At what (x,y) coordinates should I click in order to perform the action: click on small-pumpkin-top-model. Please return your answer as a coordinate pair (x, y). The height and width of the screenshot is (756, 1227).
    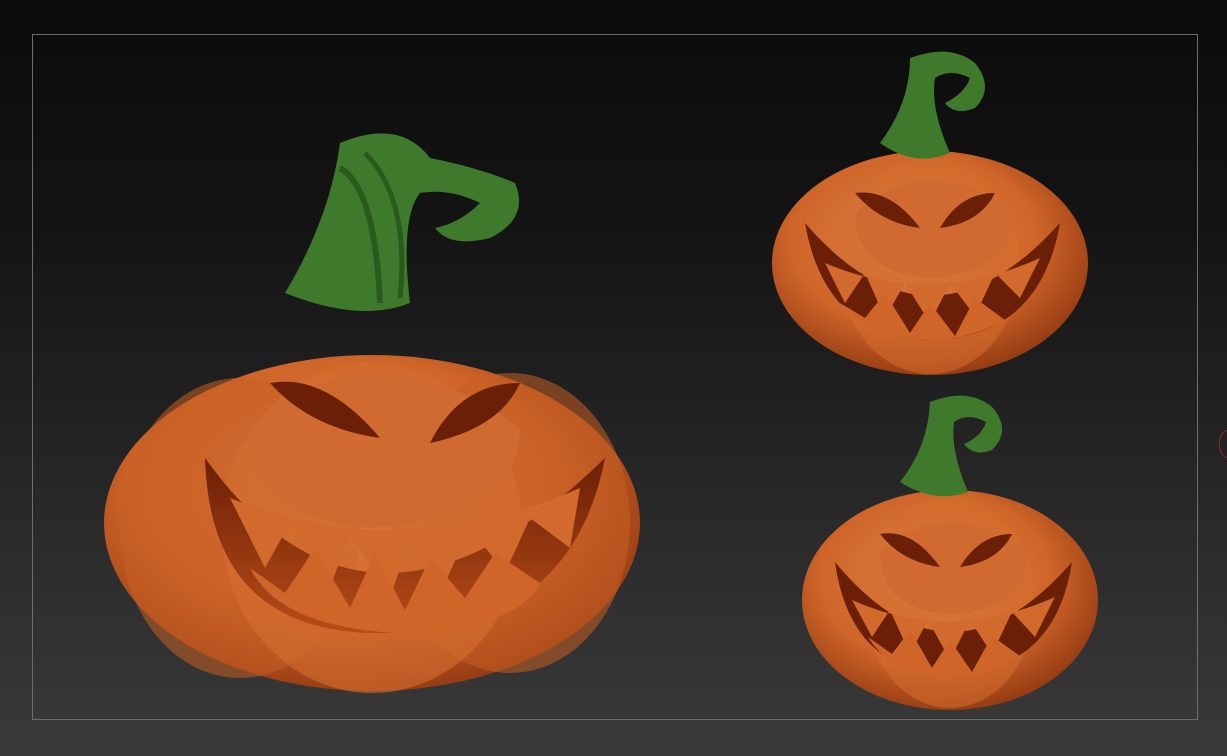
    Looking at the image, I should click on (931, 213).